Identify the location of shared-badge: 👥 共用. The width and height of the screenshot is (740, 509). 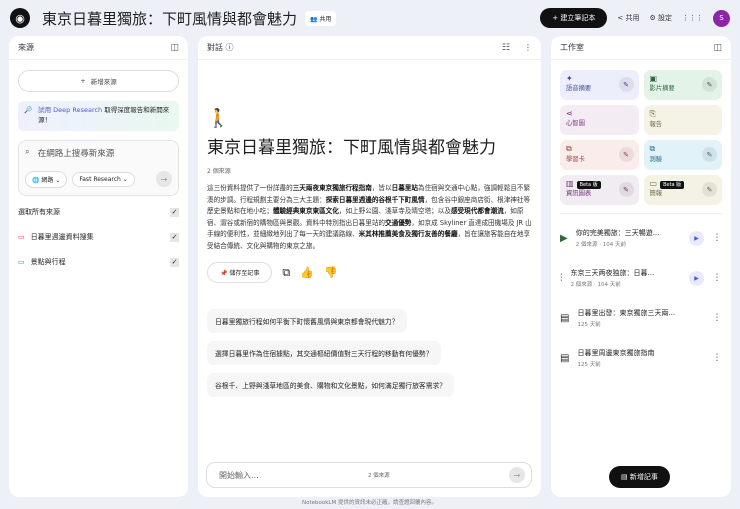
(321, 18).